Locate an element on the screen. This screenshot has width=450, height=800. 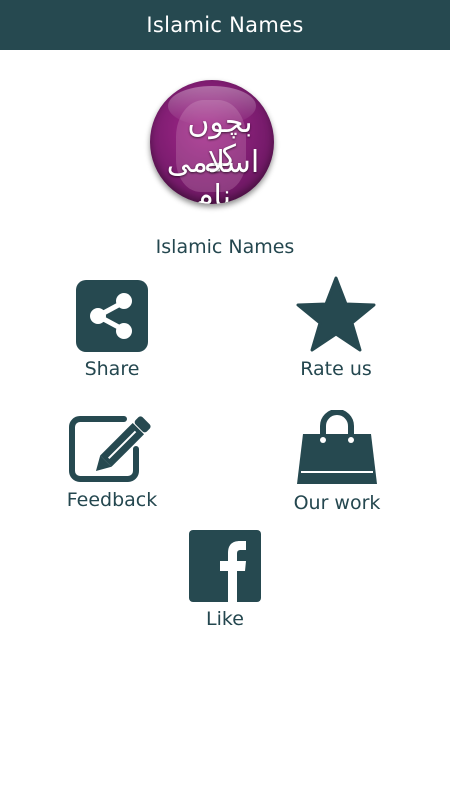
our-work-label: Our work is located at coordinates (337, 503).